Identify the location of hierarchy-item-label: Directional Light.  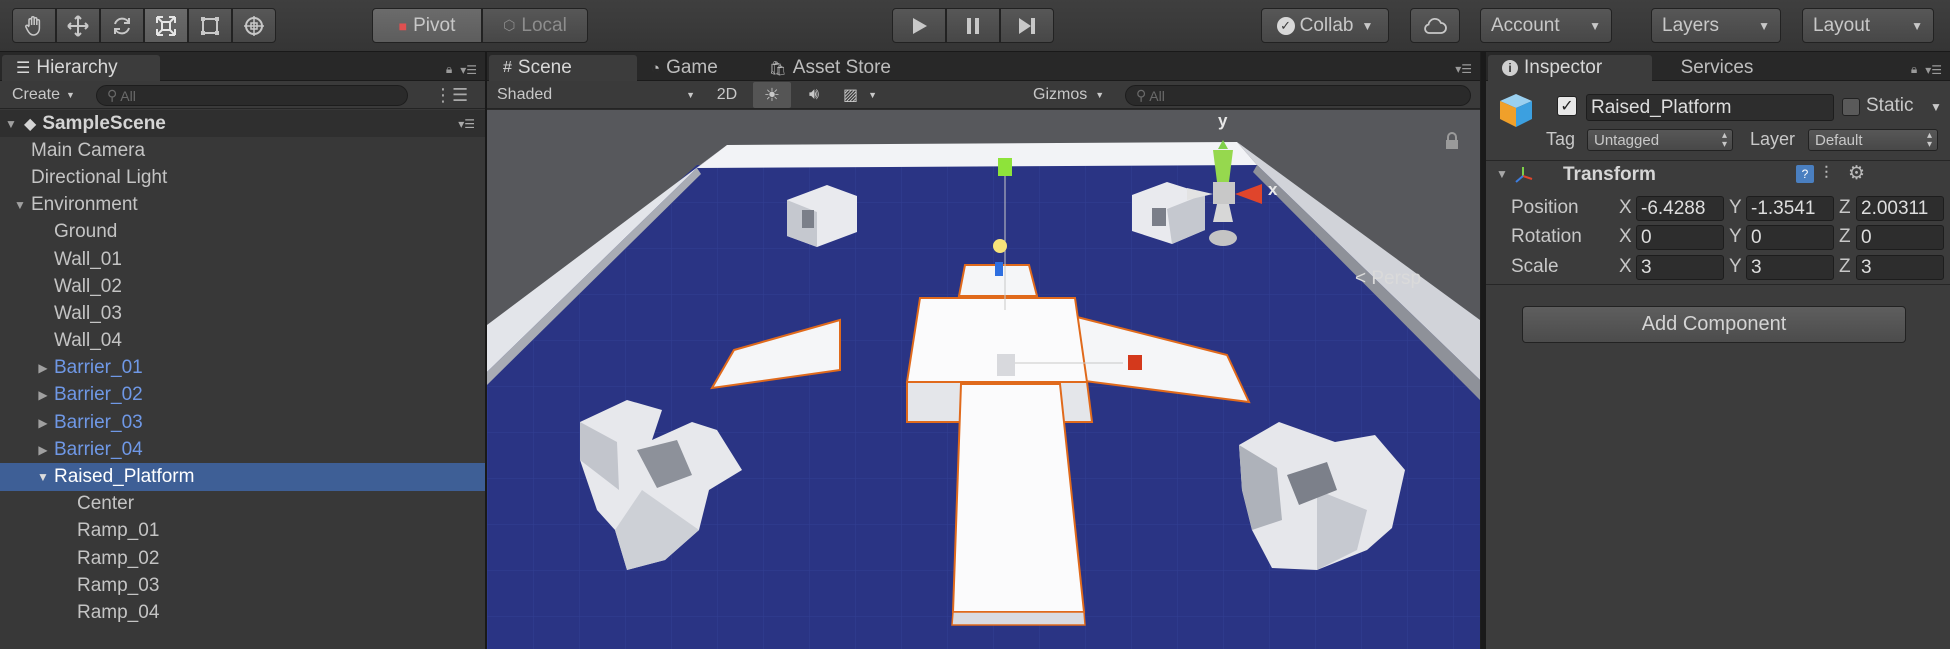
(99, 177).